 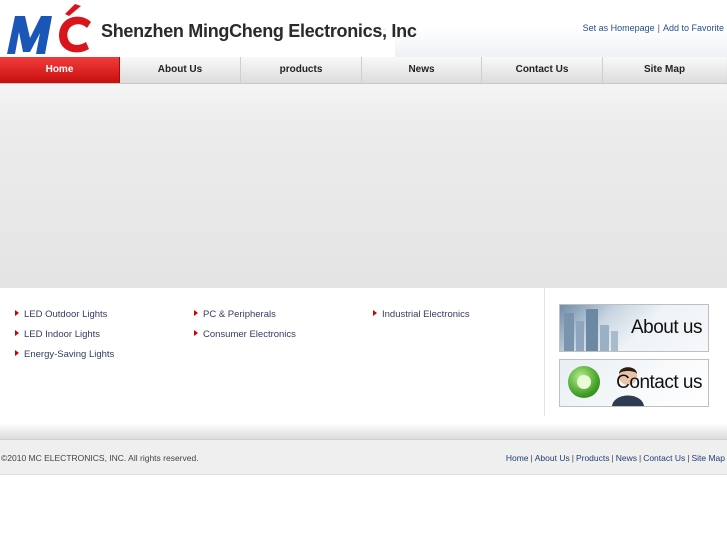 What do you see at coordinates (259, 31) in the screenshot?
I see `company-name: Shenzhen MingCheng Electronics, Inc` at bounding box center [259, 31].